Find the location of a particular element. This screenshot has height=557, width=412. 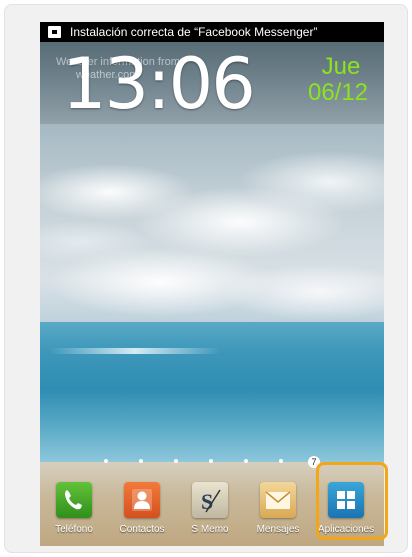

phone-icon is located at coordinates (74, 500).